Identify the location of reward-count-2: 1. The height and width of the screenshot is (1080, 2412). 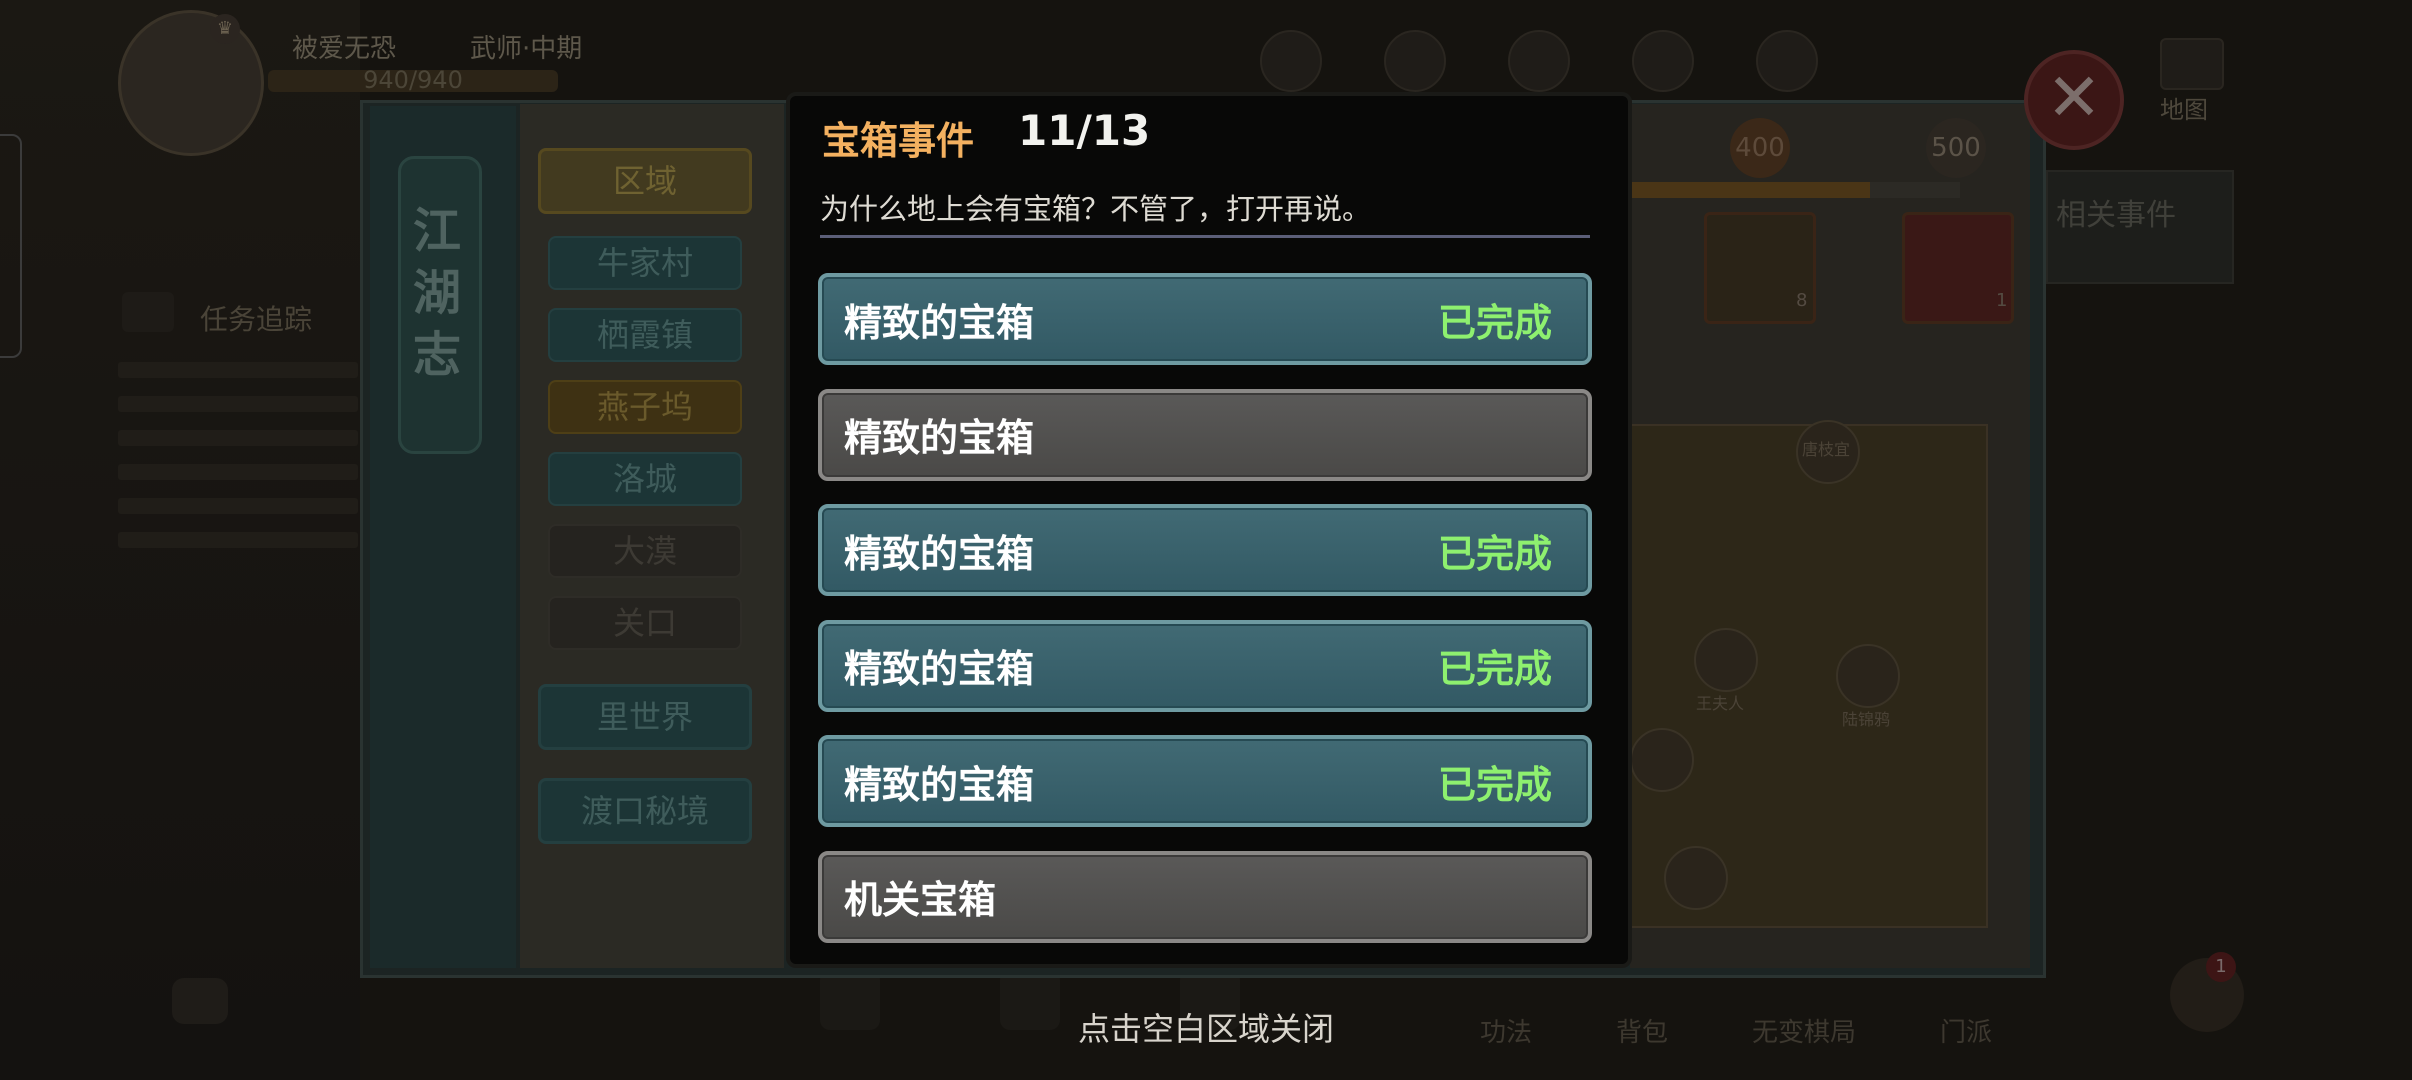
(2002, 300).